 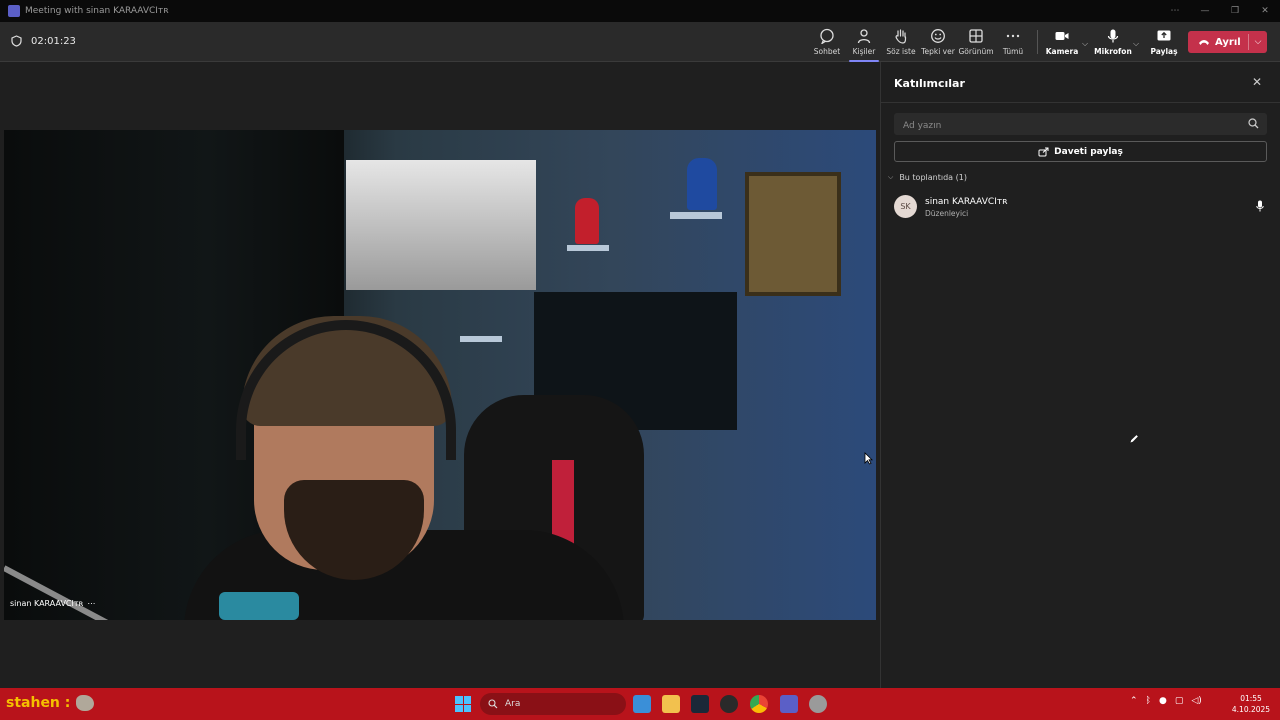 I want to click on leave-button: Ayrıl ⌵, so click(x=1227, y=42).